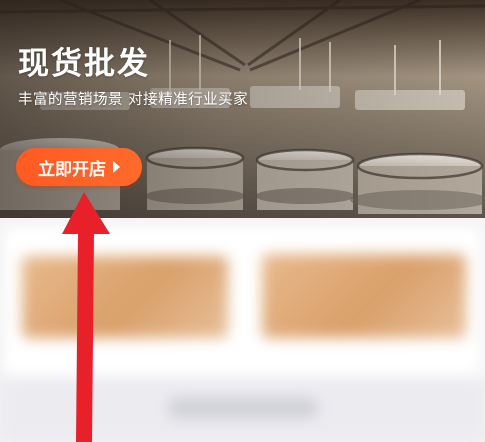 Image resolution: width=485 pixels, height=442 pixels. What do you see at coordinates (125, 297) in the screenshot?
I see `blurred-card-left` at bounding box center [125, 297].